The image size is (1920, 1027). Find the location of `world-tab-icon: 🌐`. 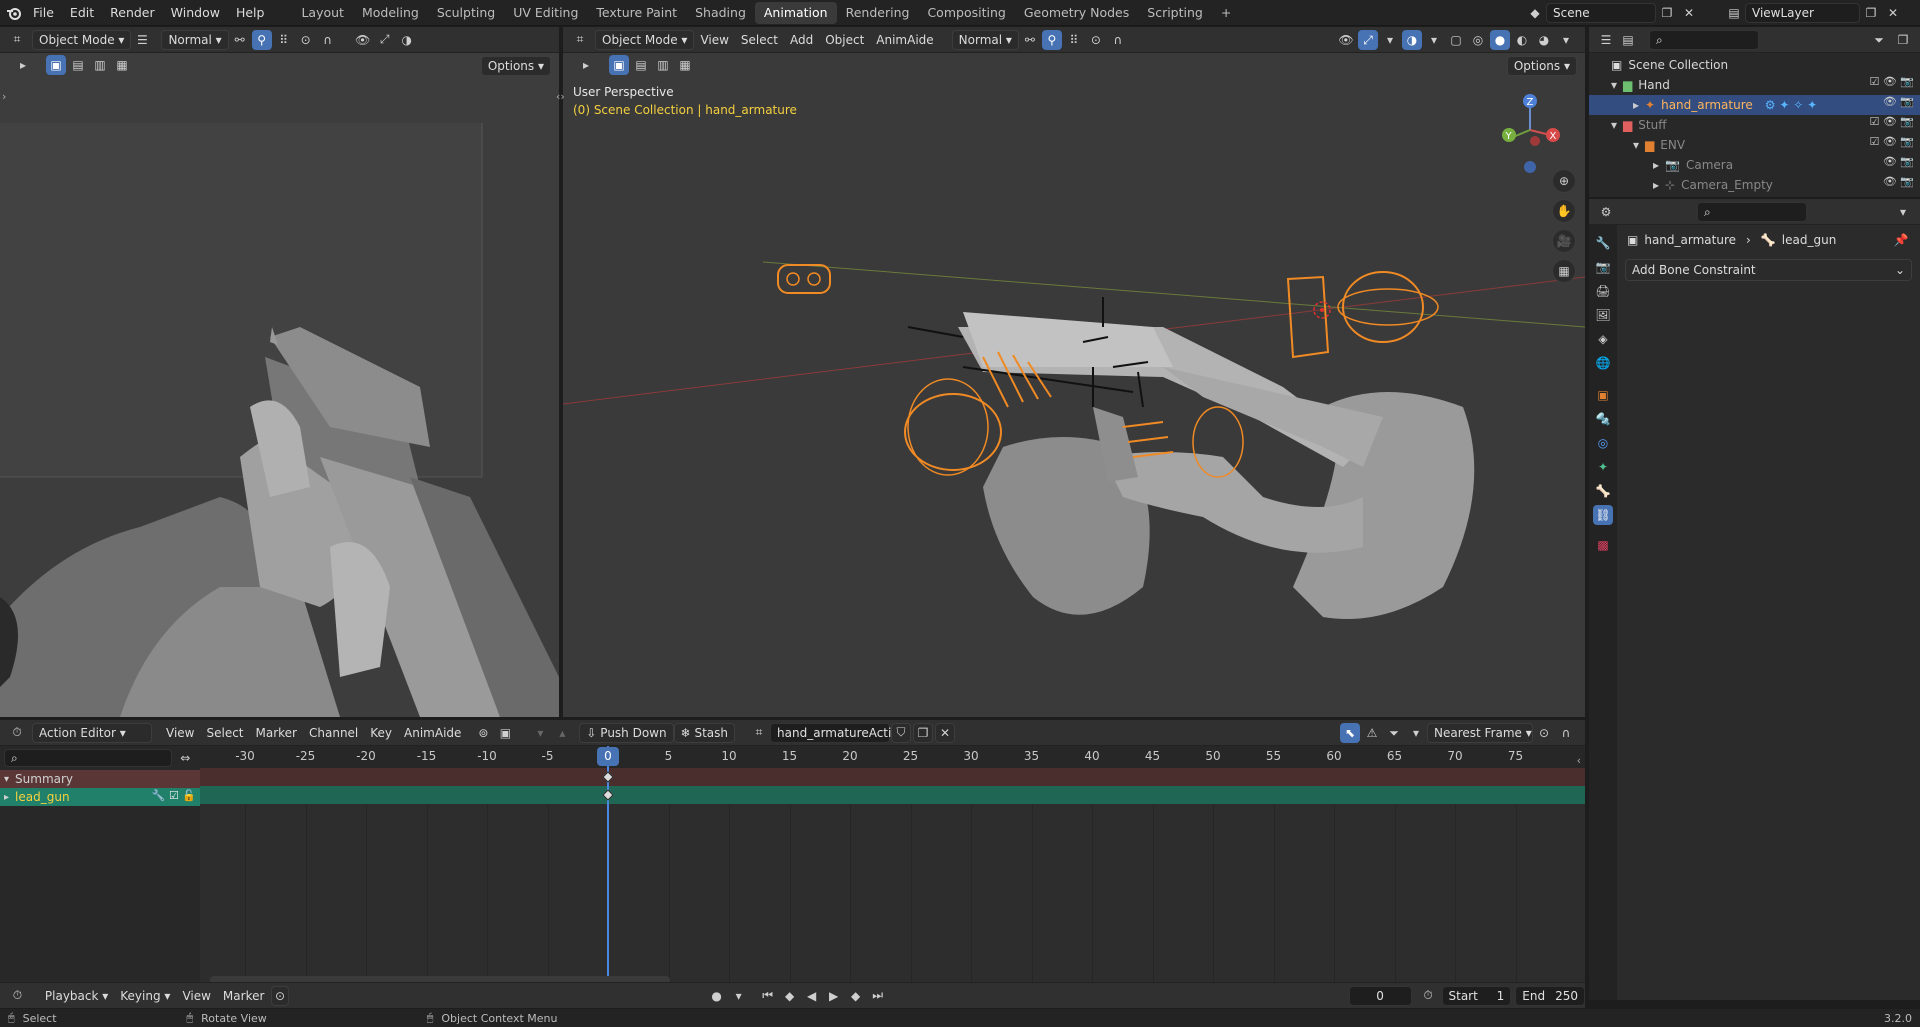

world-tab-icon: 🌐 is located at coordinates (1603, 363).